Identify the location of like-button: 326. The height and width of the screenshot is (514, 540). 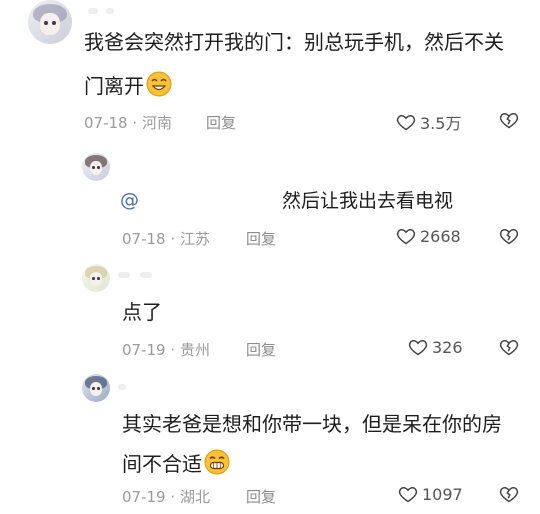
(435, 347).